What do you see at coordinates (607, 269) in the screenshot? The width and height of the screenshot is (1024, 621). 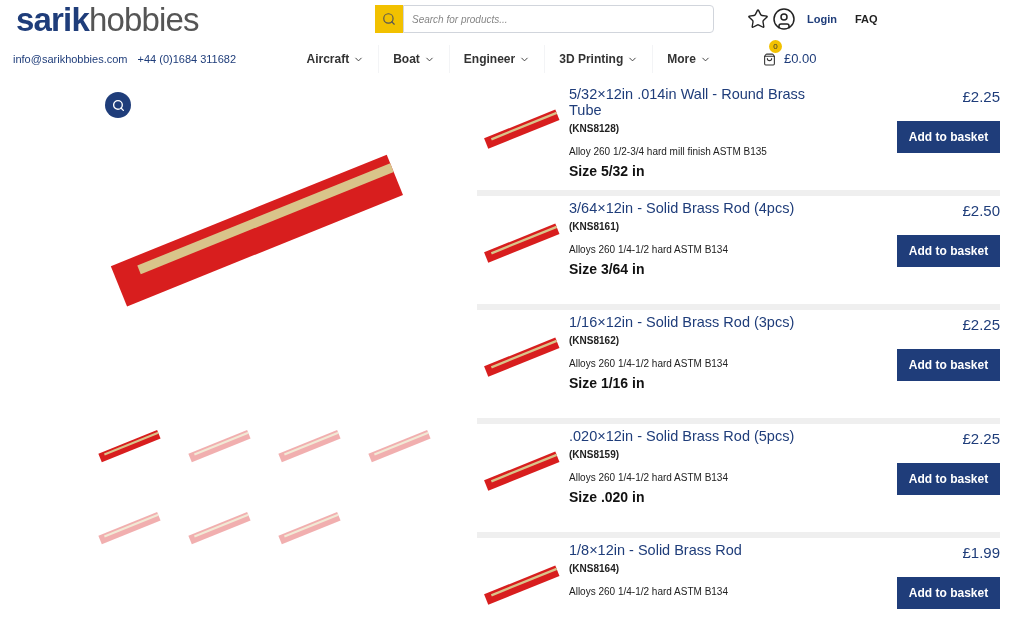 I see `product-size: Size 3/64 in` at bounding box center [607, 269].